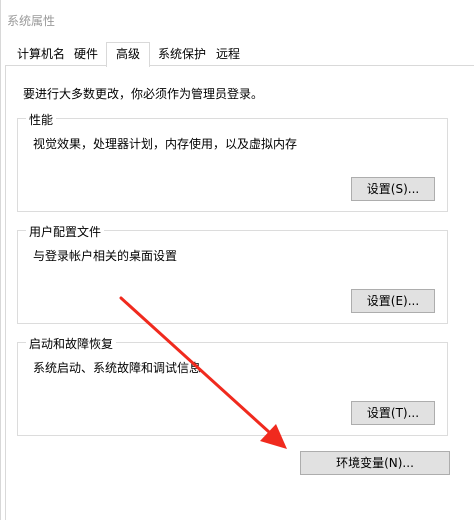 The width and height of the screenshot is (474, 520). I want to click on performance-group-title: 性能, so click(41, 119).